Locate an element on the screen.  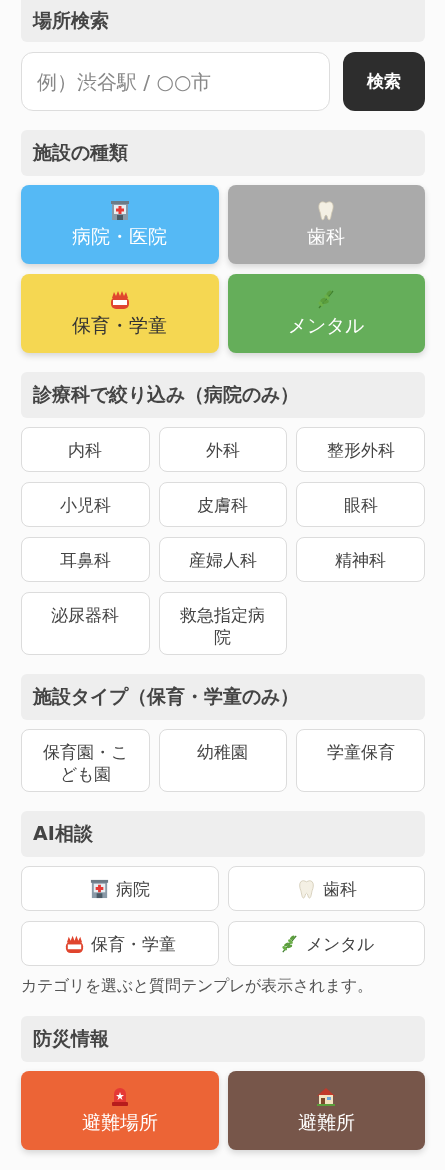
filter-chip: 眼科 is located at coordinates (360, 504).